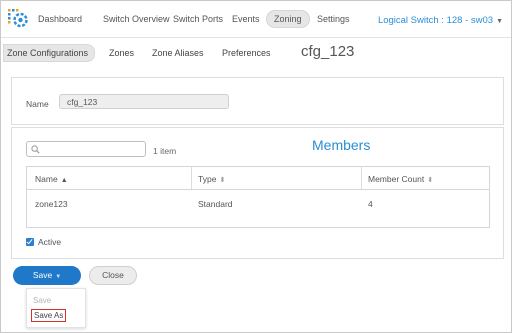 The image size is (512, 333). Describe the element at coordinates (60, 19) in the screenshot. I see `nav-dashboard: Dashboard` at that location.